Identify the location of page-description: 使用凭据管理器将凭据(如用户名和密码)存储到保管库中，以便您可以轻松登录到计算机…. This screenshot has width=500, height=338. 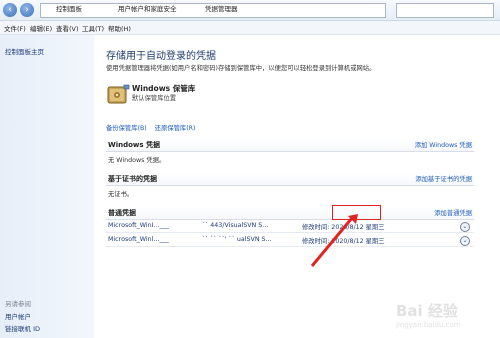
(241, 68).